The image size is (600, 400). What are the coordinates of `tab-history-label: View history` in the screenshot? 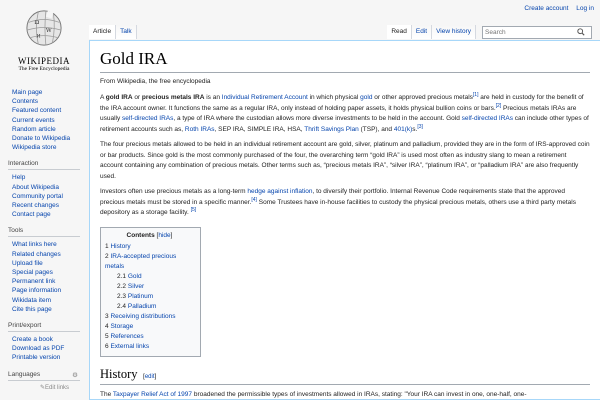 It's located at (453, 31).